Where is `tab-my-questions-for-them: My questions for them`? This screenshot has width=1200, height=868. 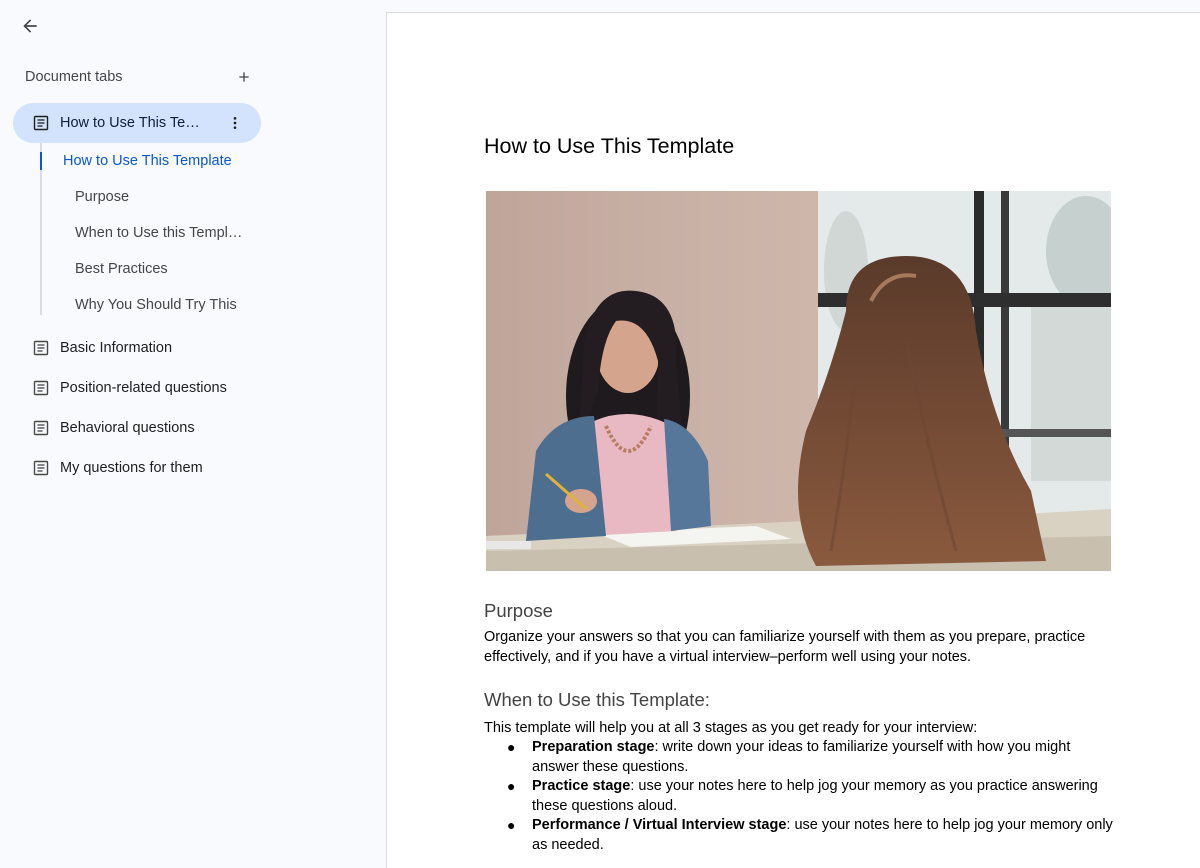 tab-my-questions-for-them: My questions for them is located at coordinates (137, 468).